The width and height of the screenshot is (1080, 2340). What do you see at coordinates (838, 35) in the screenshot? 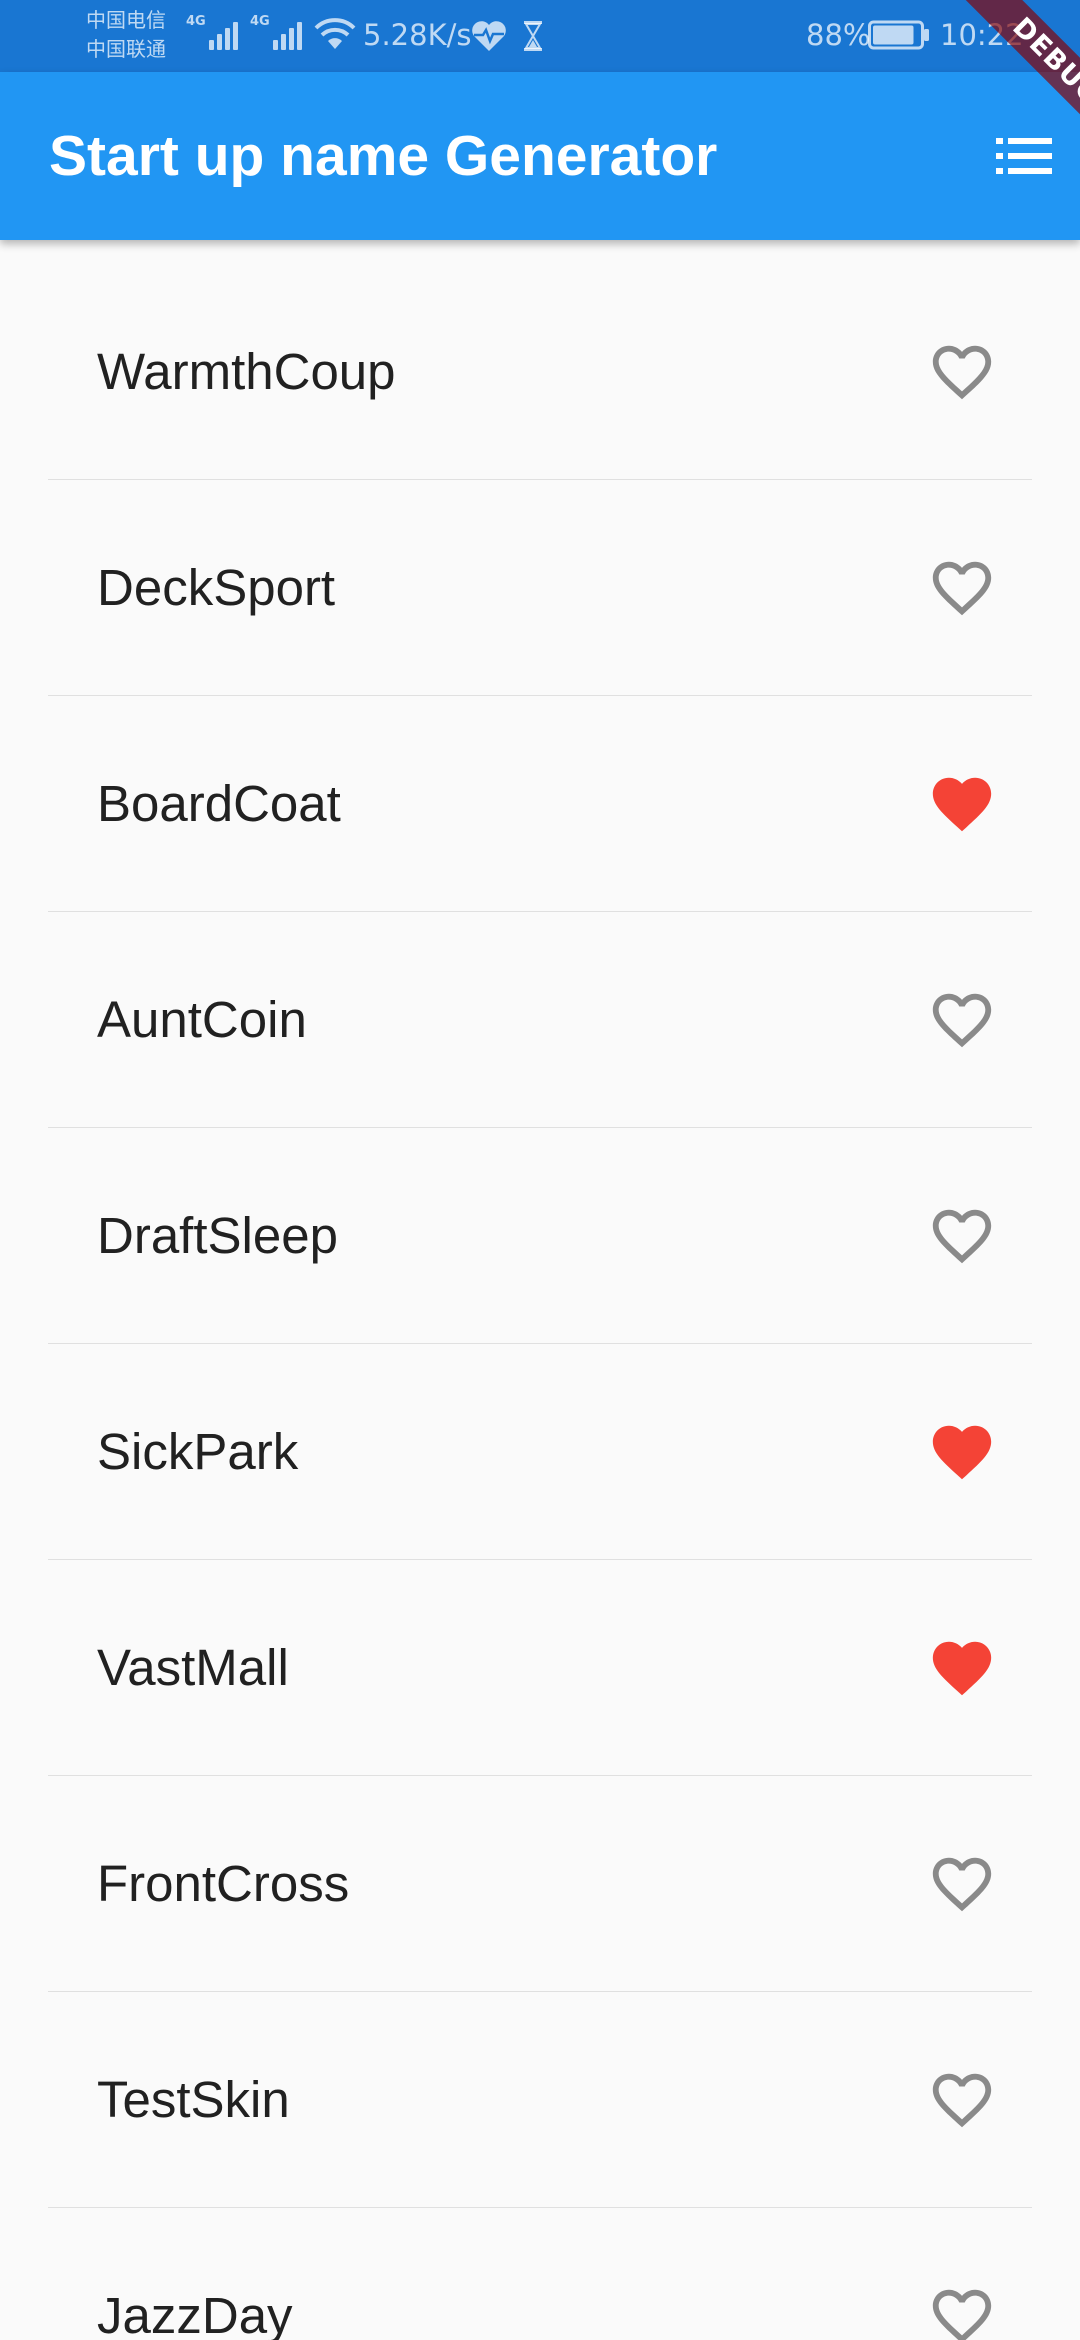
I see `battery-percentage: 88%` at bounding box center [838, 35].